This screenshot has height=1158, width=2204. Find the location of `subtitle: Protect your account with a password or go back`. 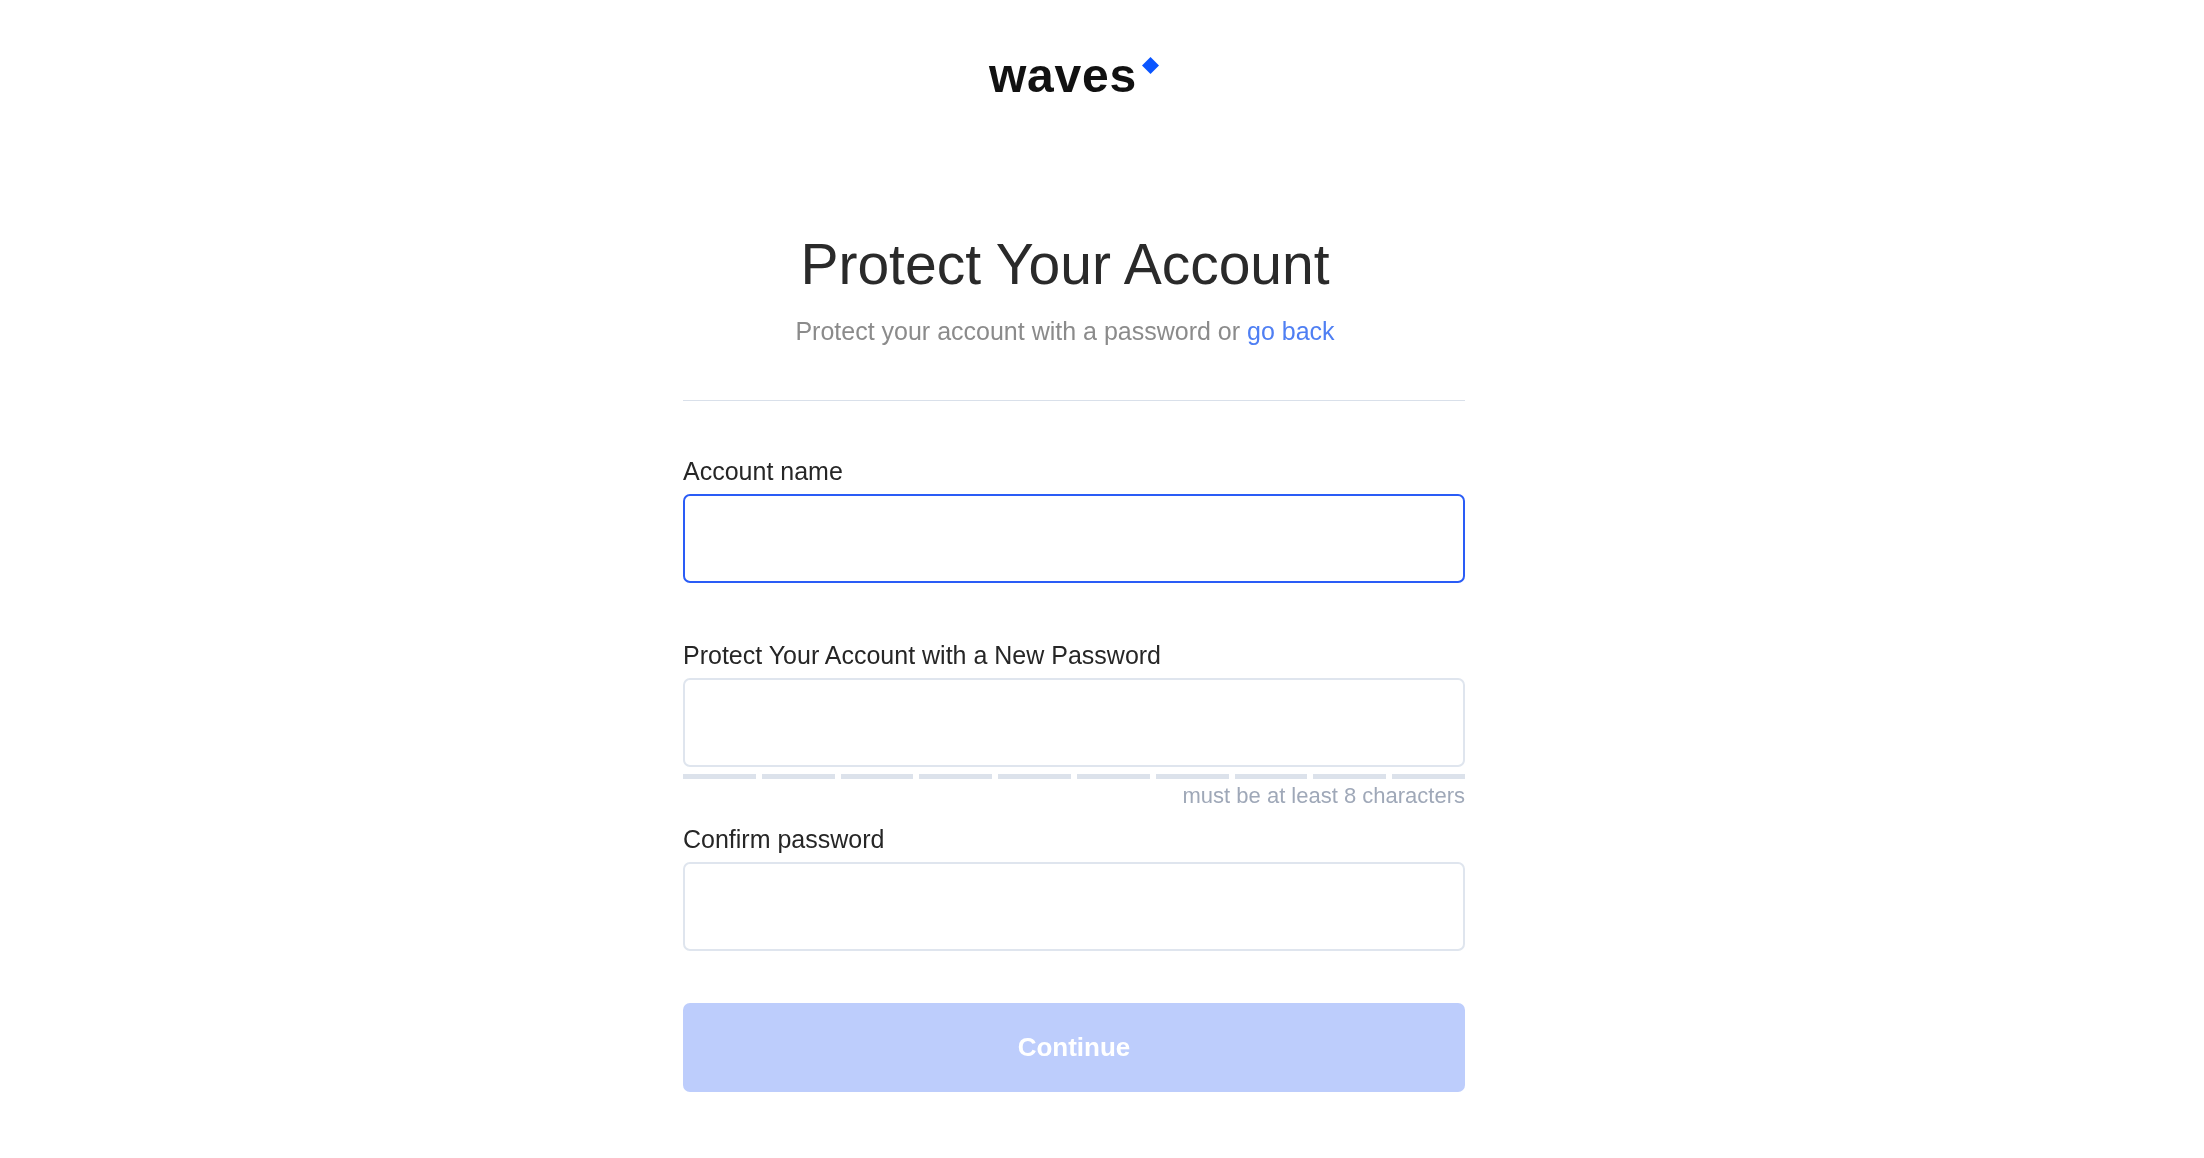

subtitle: Protect your account with a password or go back is located at coordinates (1065, 331).